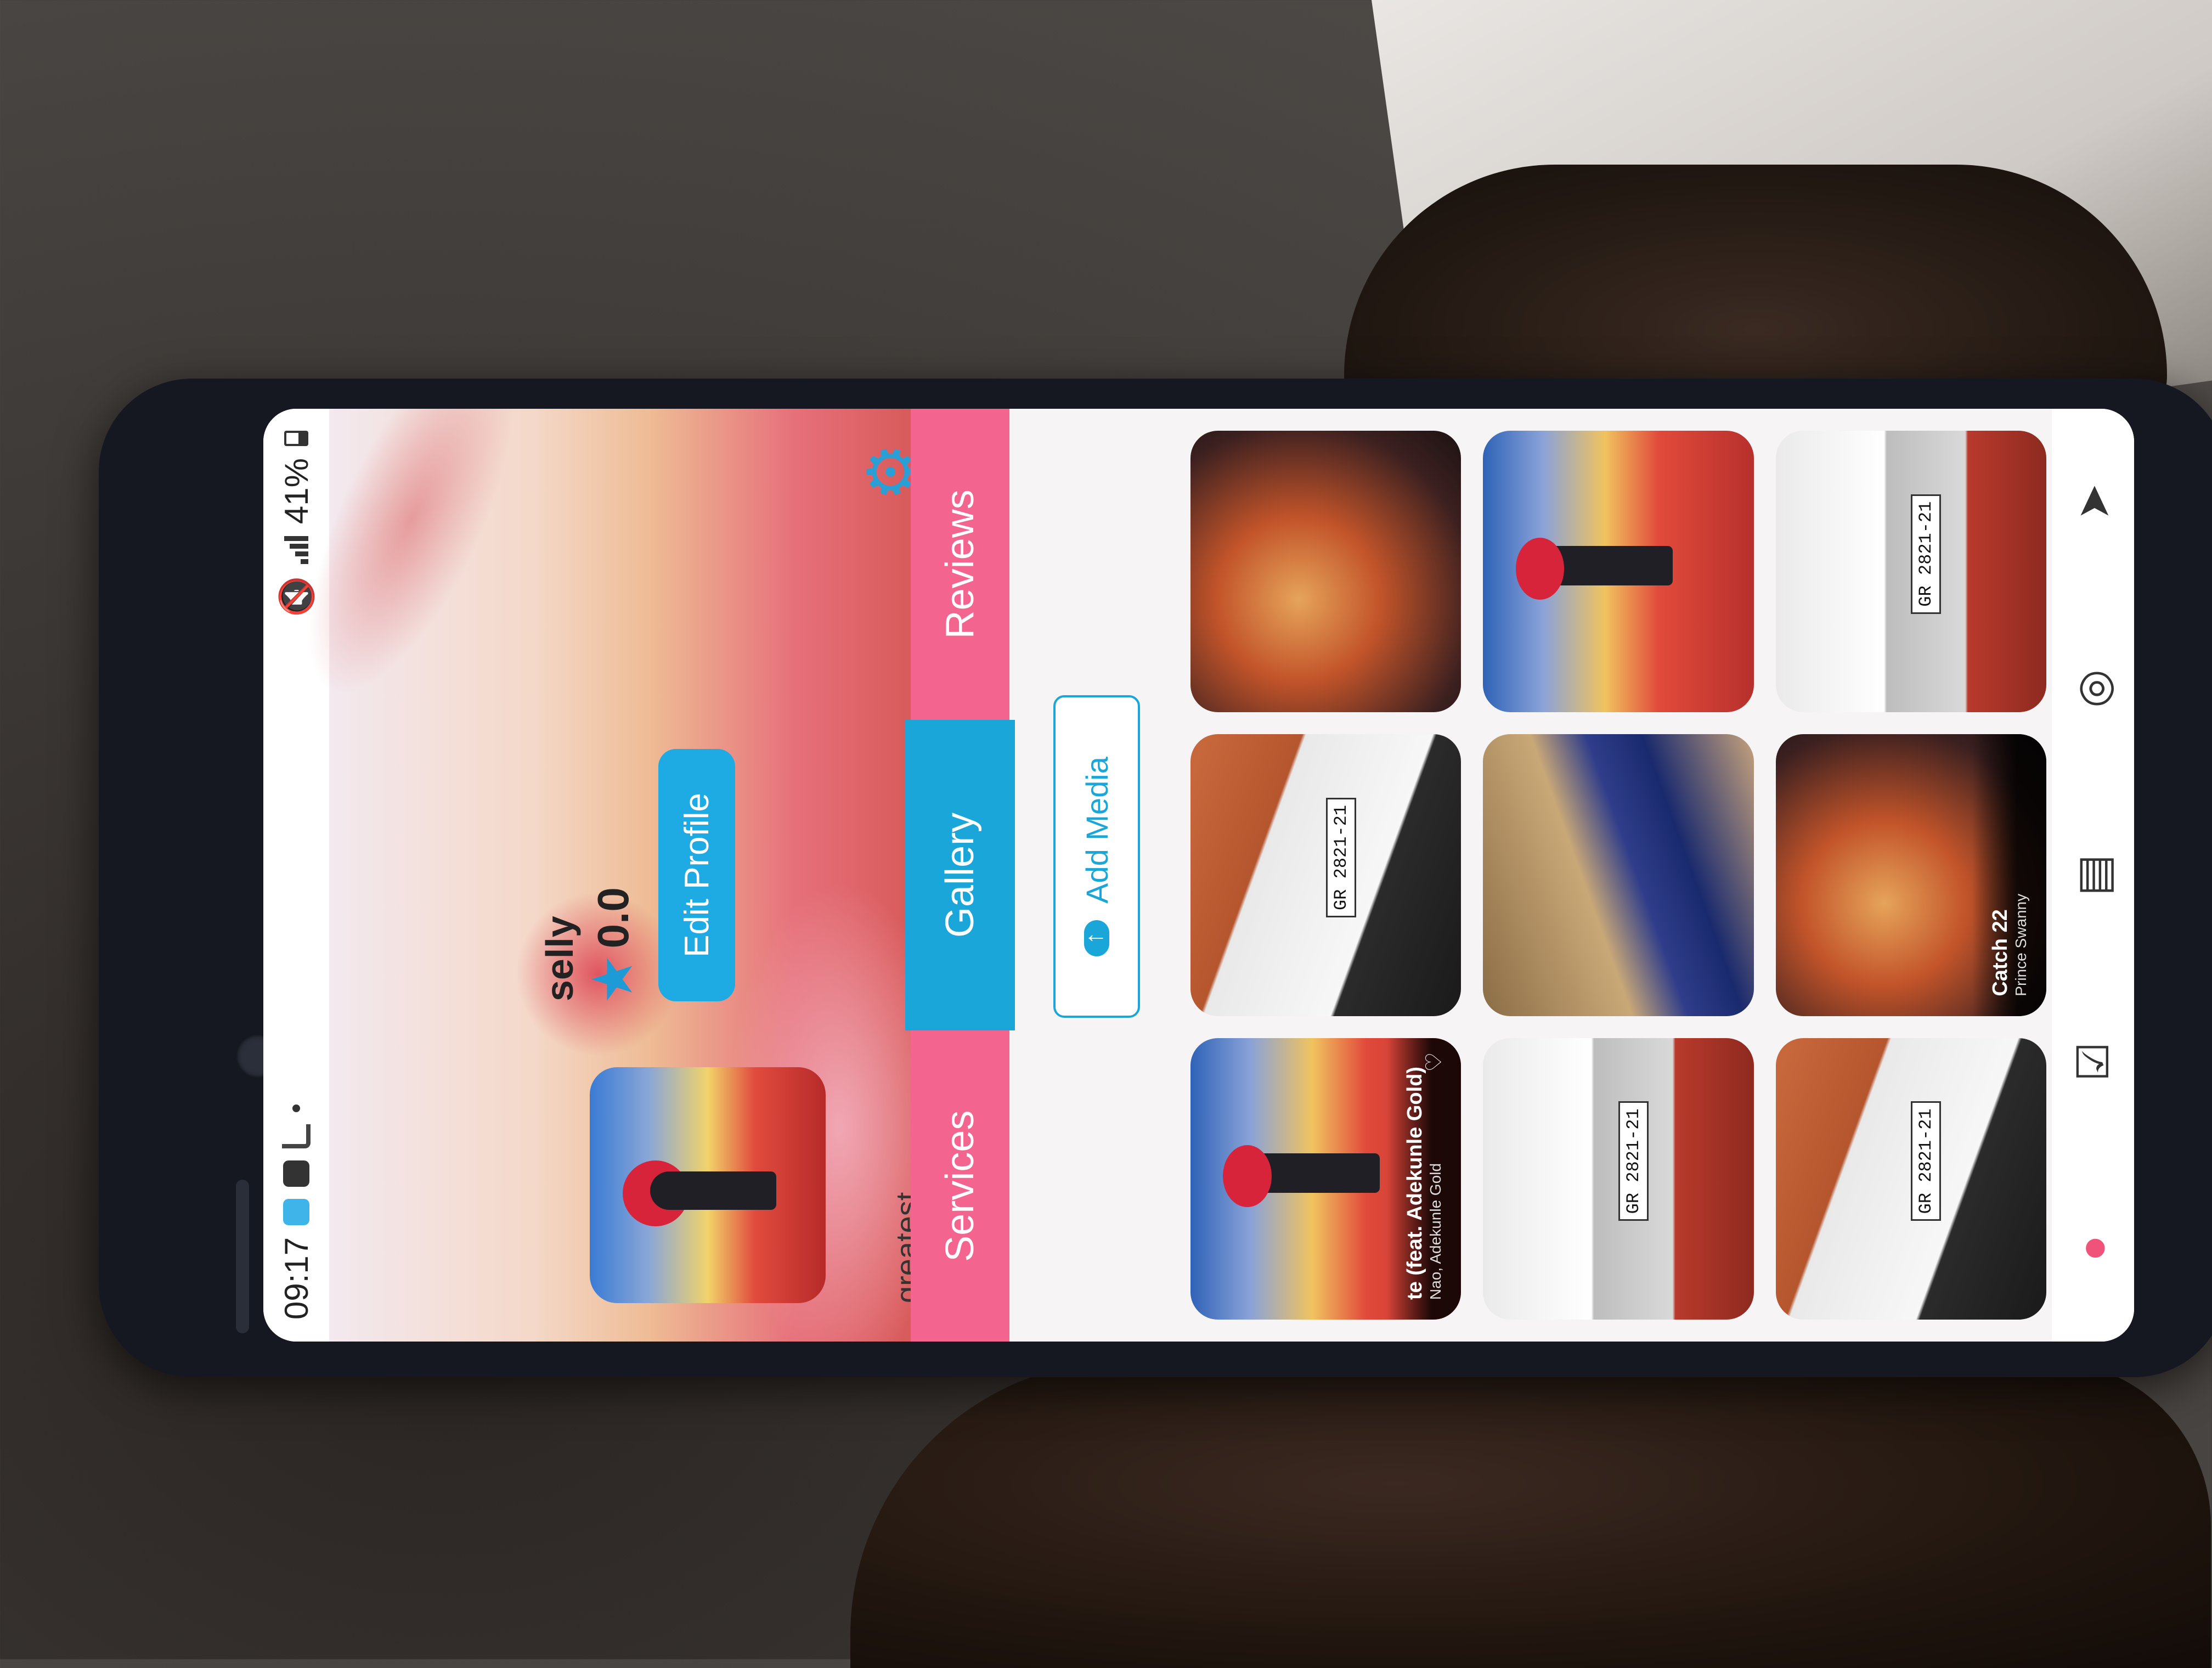 This screenshot has height=1668, width=2212. I want to click on edit-profile-button: Edit Profile, so click(696, 875).